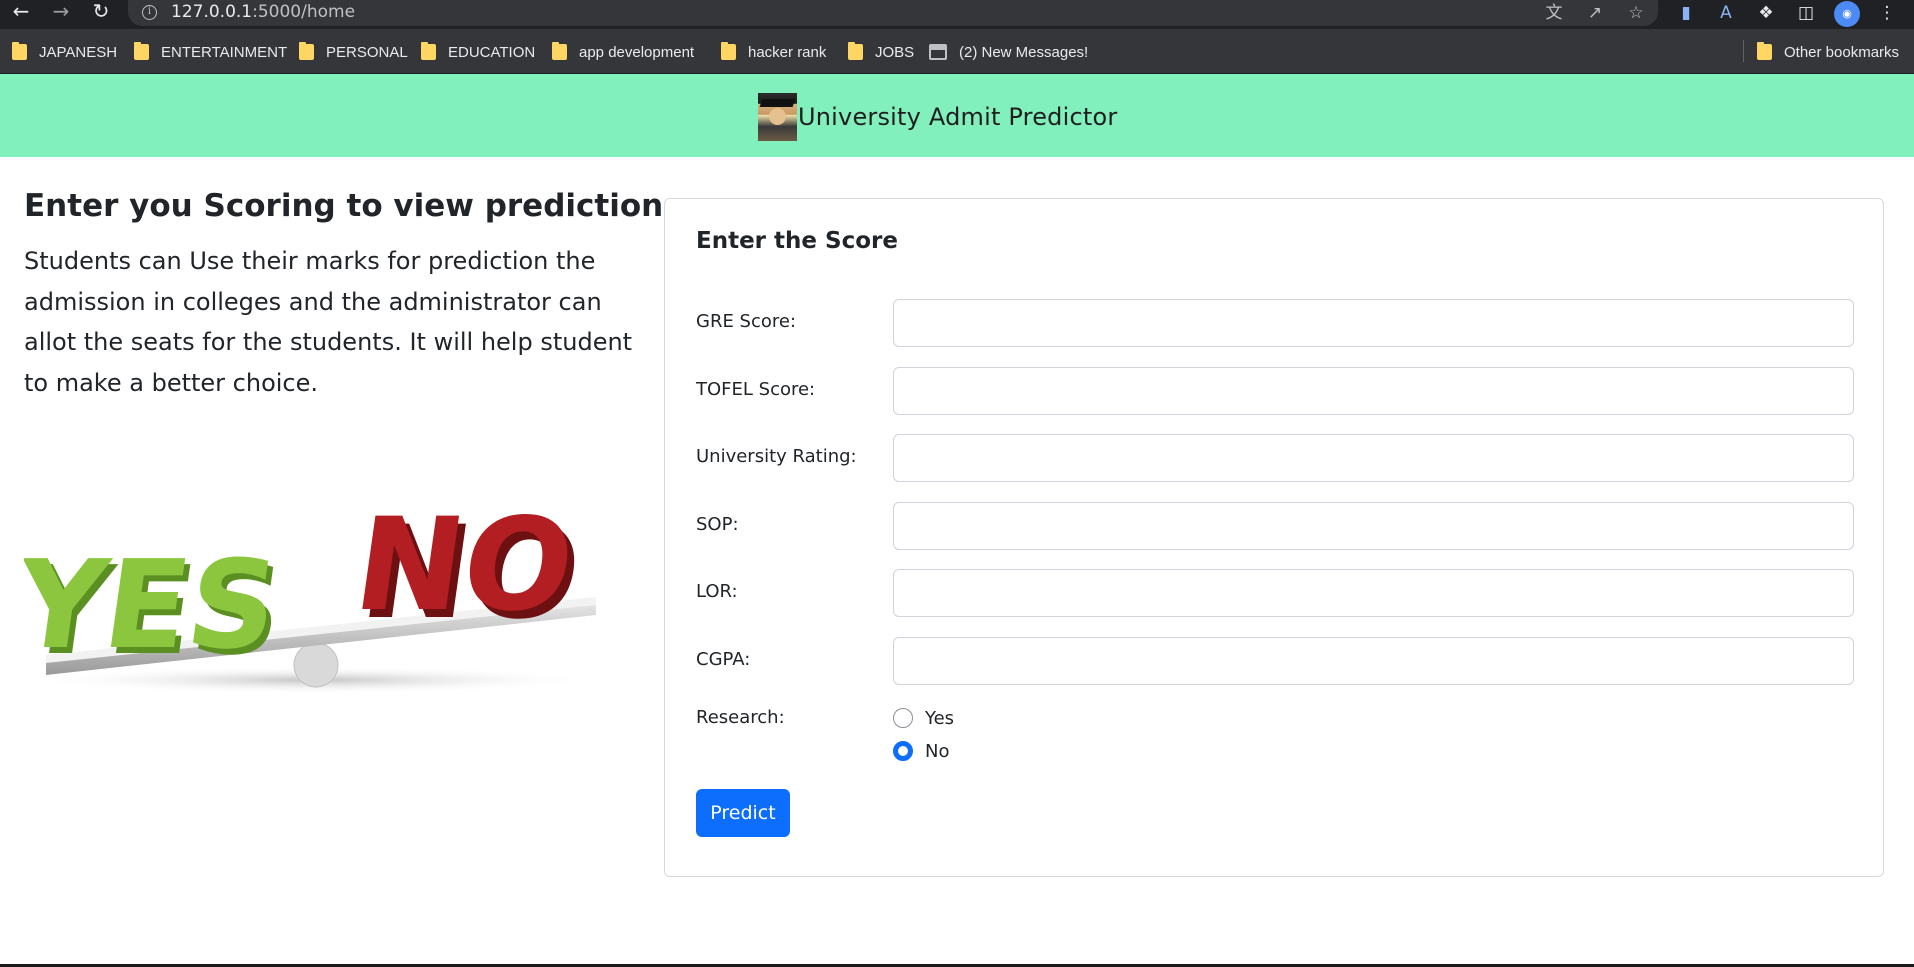  Describe the element at coordinates (1806, 13) in the screenshot. I see `side-panel-icon: ◫` at that location.